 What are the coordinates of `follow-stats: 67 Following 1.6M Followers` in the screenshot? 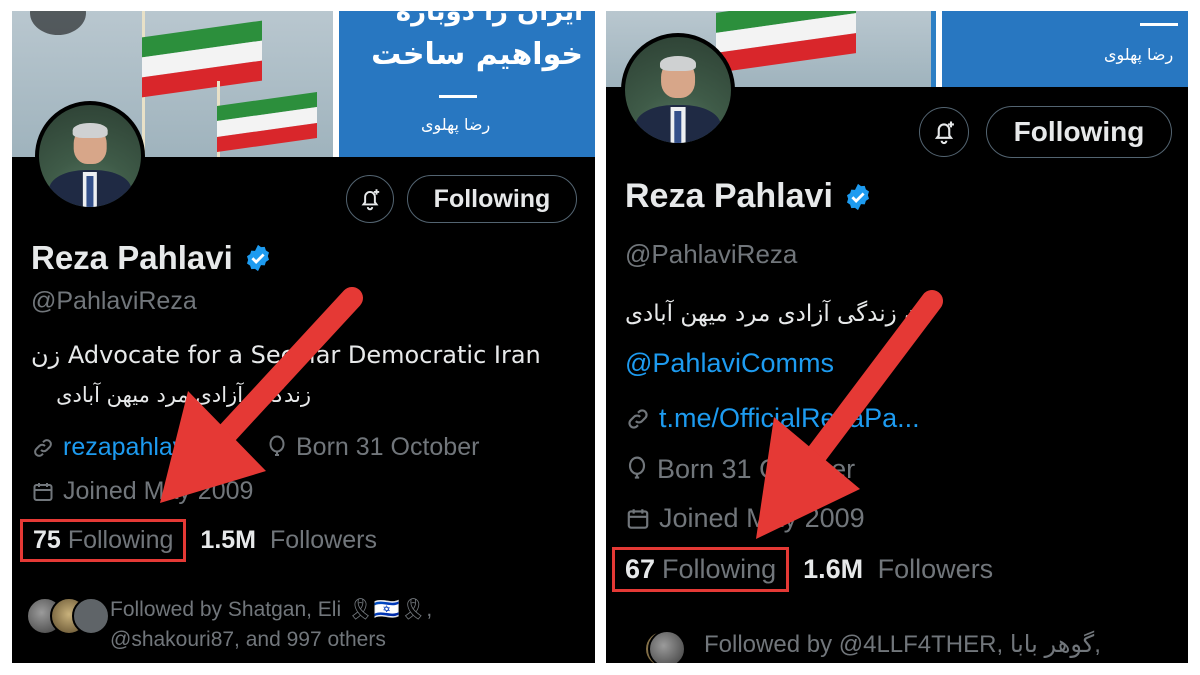 It's located at (802, 569).